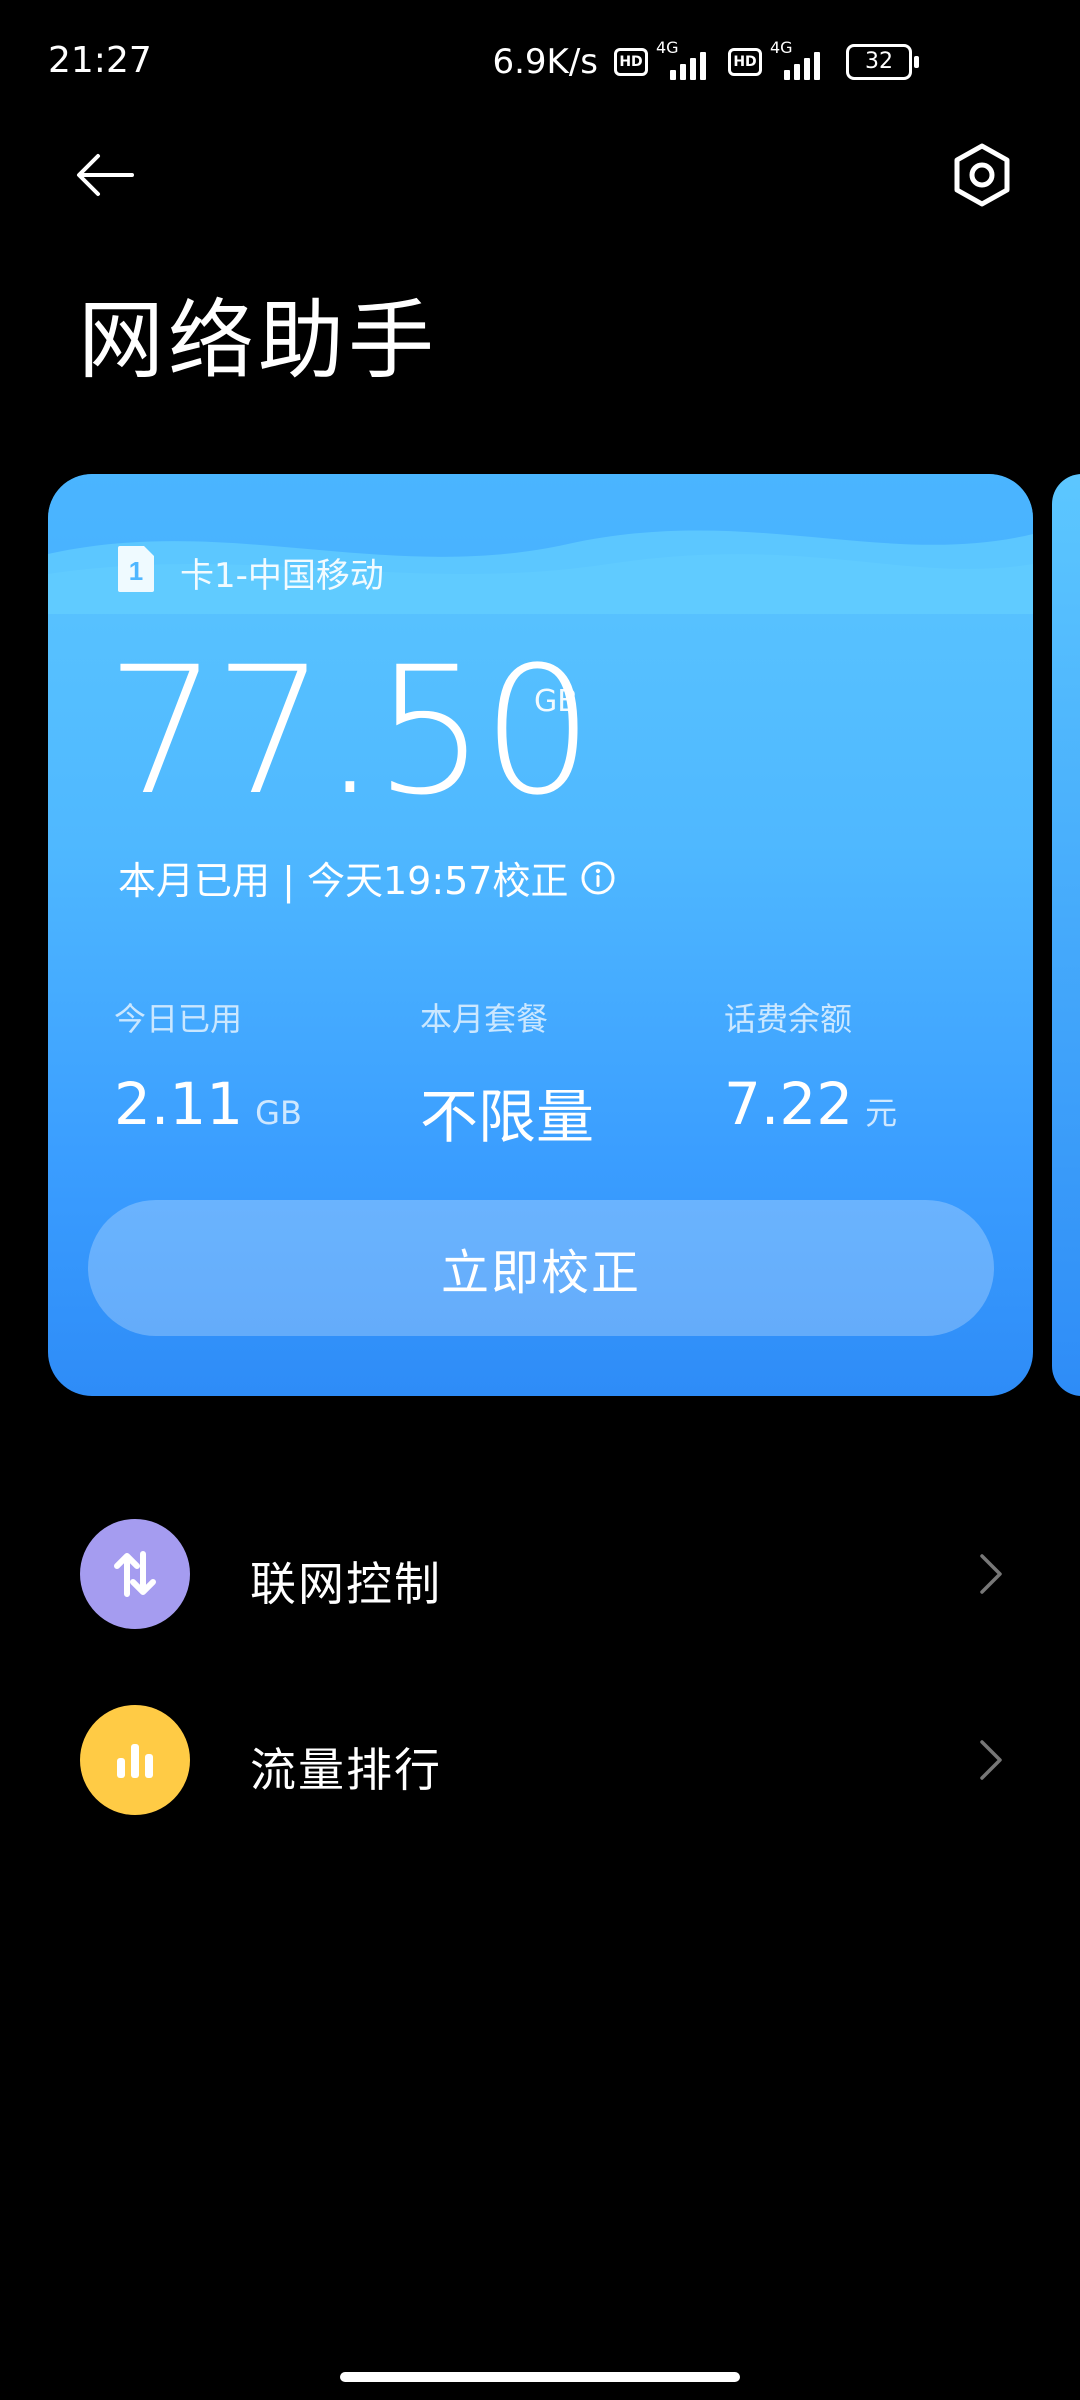 Image resolution: width=1080 pixels, height=2400 pixels. What do you see at coordinates (179, 1104) in the screenshot?
I see `stat-value: 2.11` at bounding box center [179, 1104].